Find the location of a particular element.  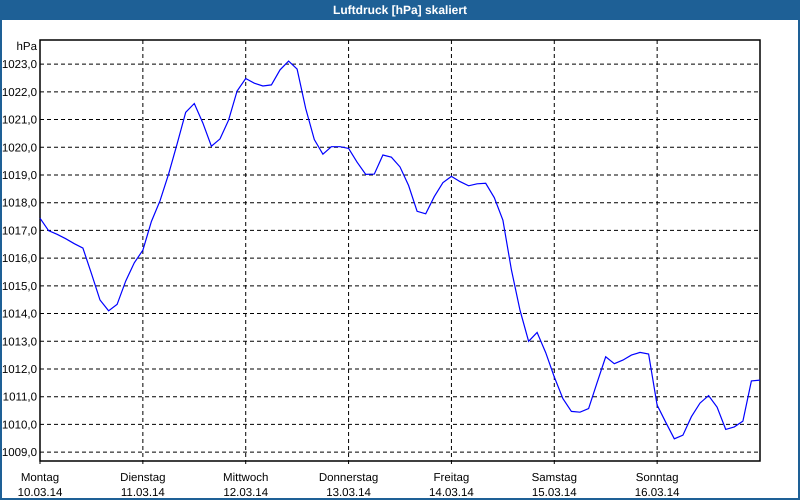

y-tick-label: 1022,0 is located at coordinates (19, 92).